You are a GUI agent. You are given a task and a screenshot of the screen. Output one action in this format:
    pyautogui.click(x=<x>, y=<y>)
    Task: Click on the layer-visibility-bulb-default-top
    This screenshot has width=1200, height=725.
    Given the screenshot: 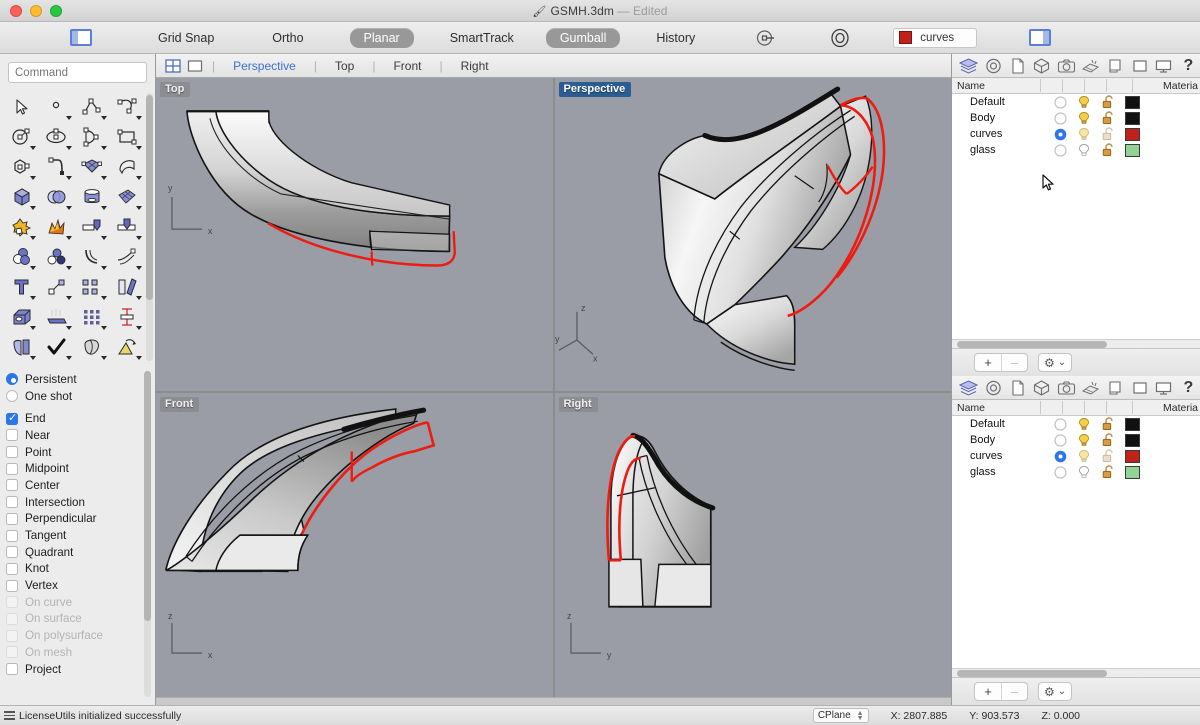 What is the action you would take?
    pyautogui.click(x=1084, y=102)
    